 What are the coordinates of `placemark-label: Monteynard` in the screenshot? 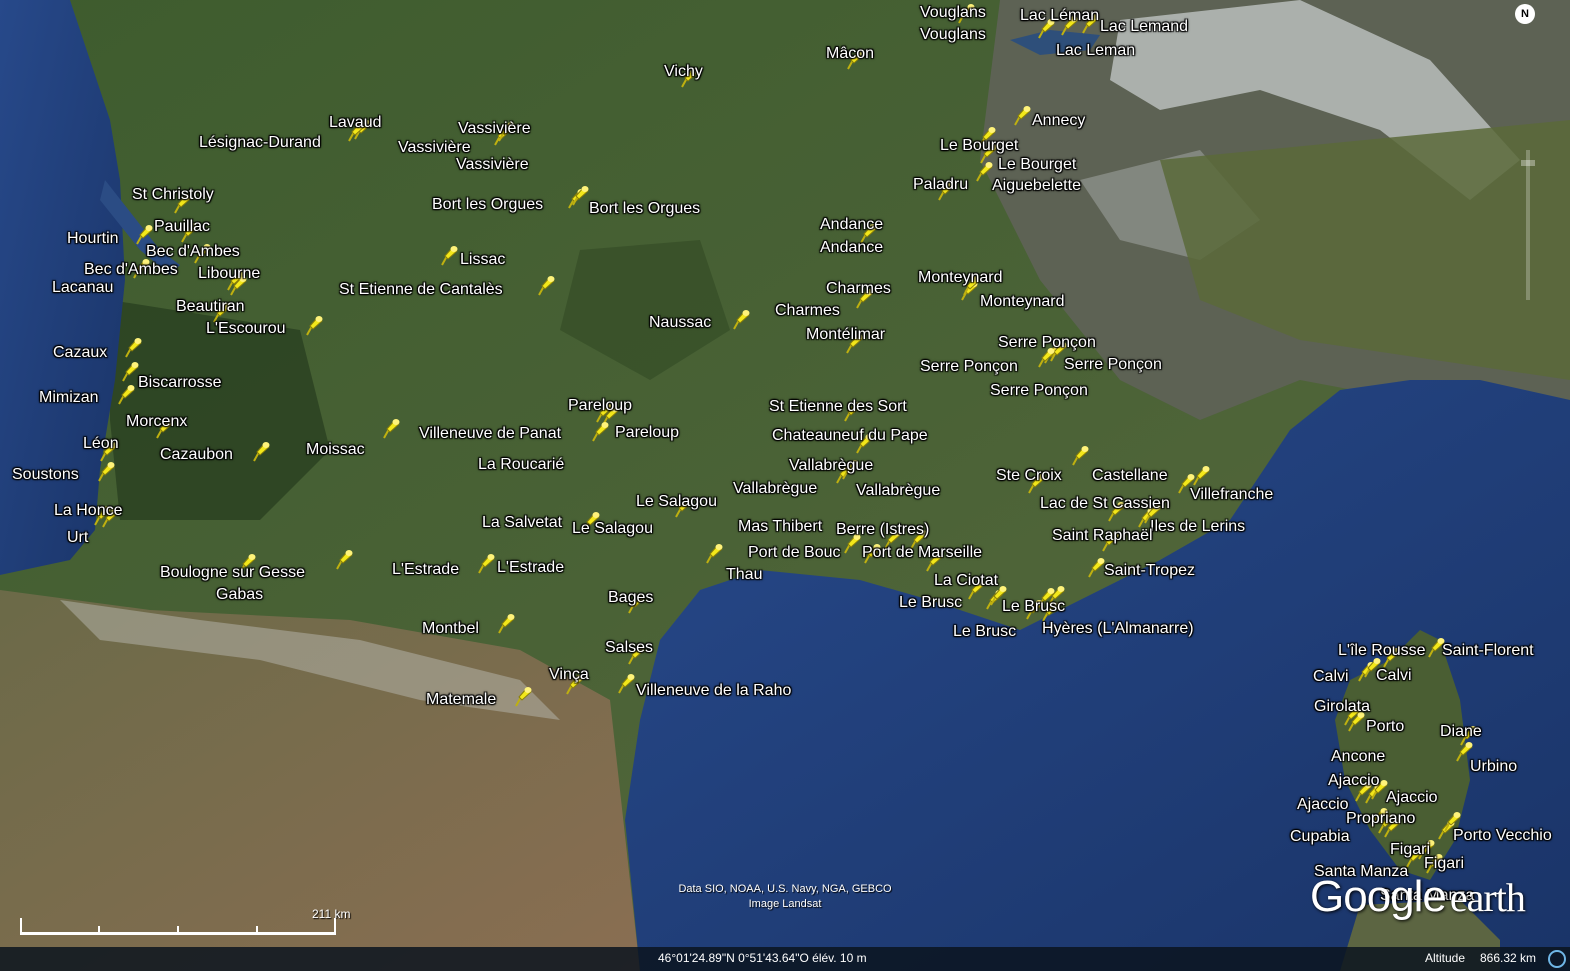 It's located at (960, 278).